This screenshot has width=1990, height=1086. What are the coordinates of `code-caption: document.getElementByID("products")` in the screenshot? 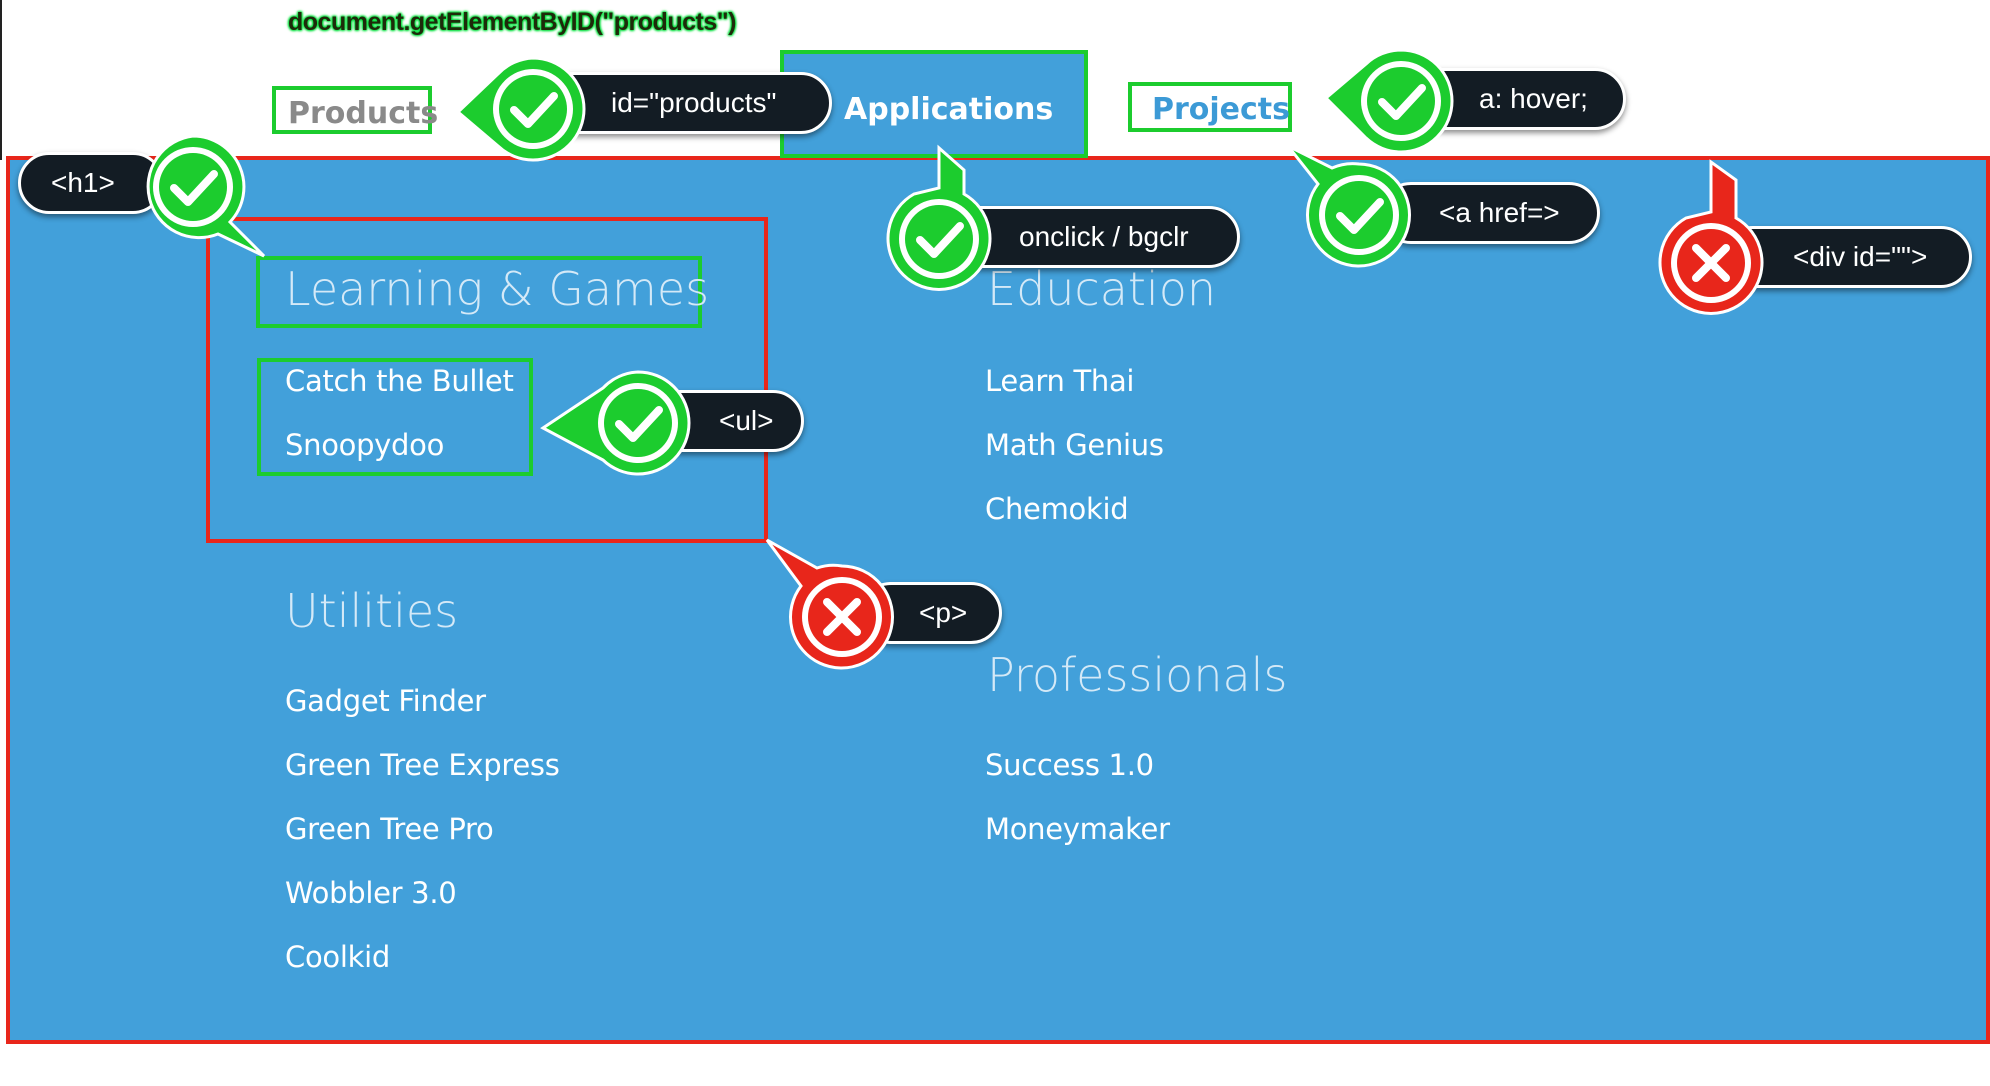 It's located at (512, 22).